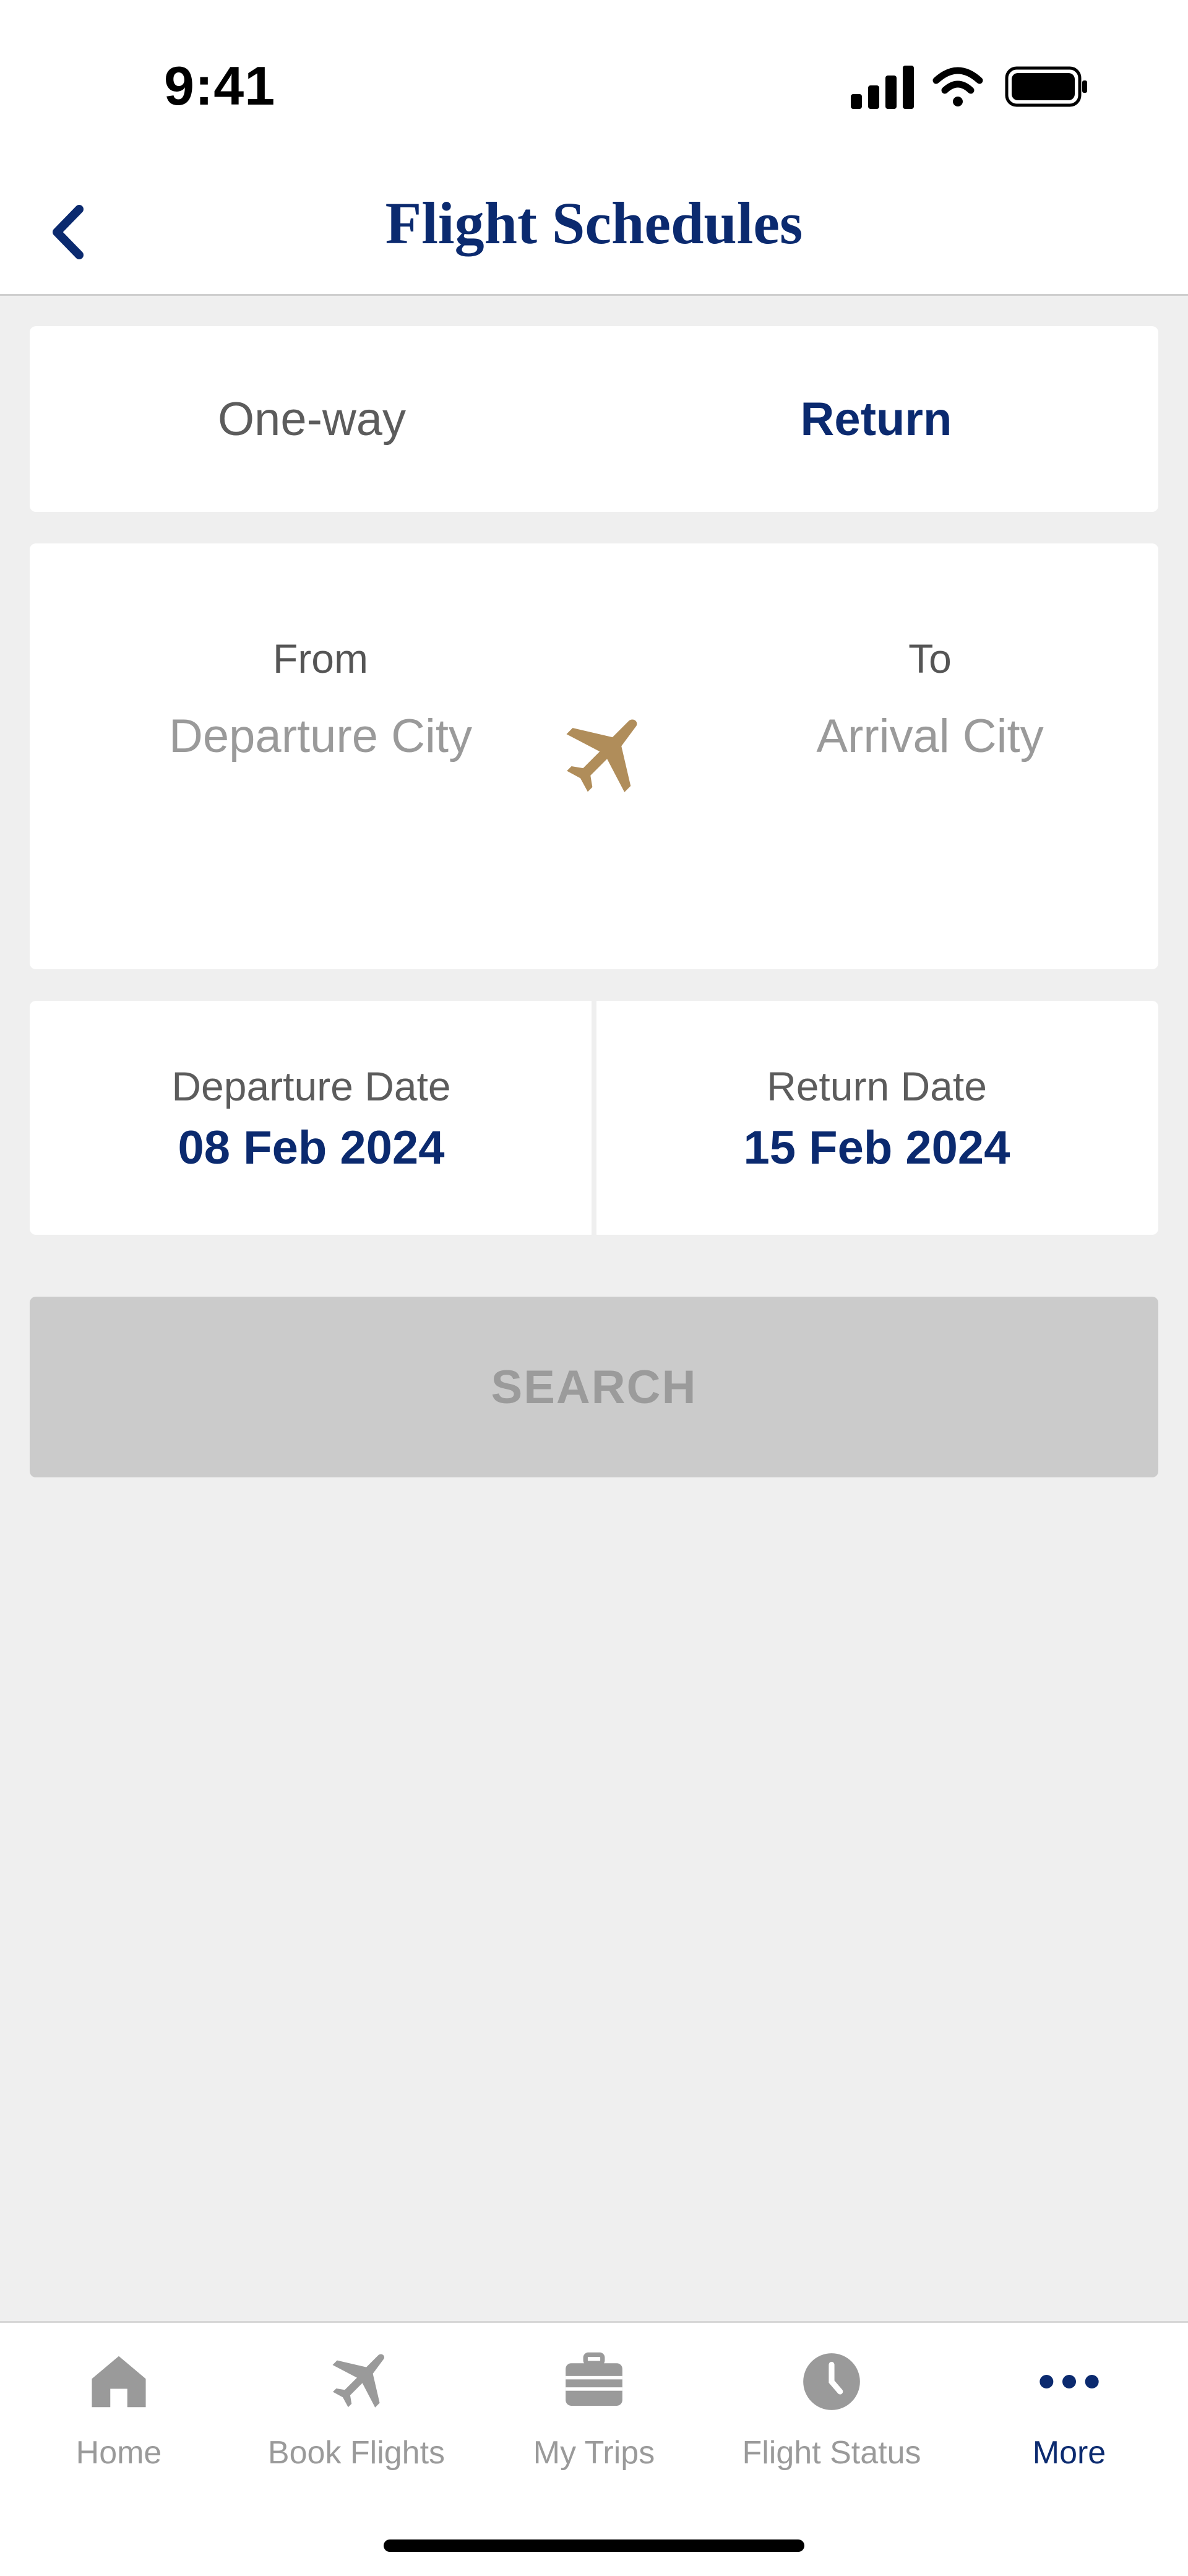 This screenshot has width=1188, height=2576. I want to click on one-way-option: One-way, so click(312, 419).